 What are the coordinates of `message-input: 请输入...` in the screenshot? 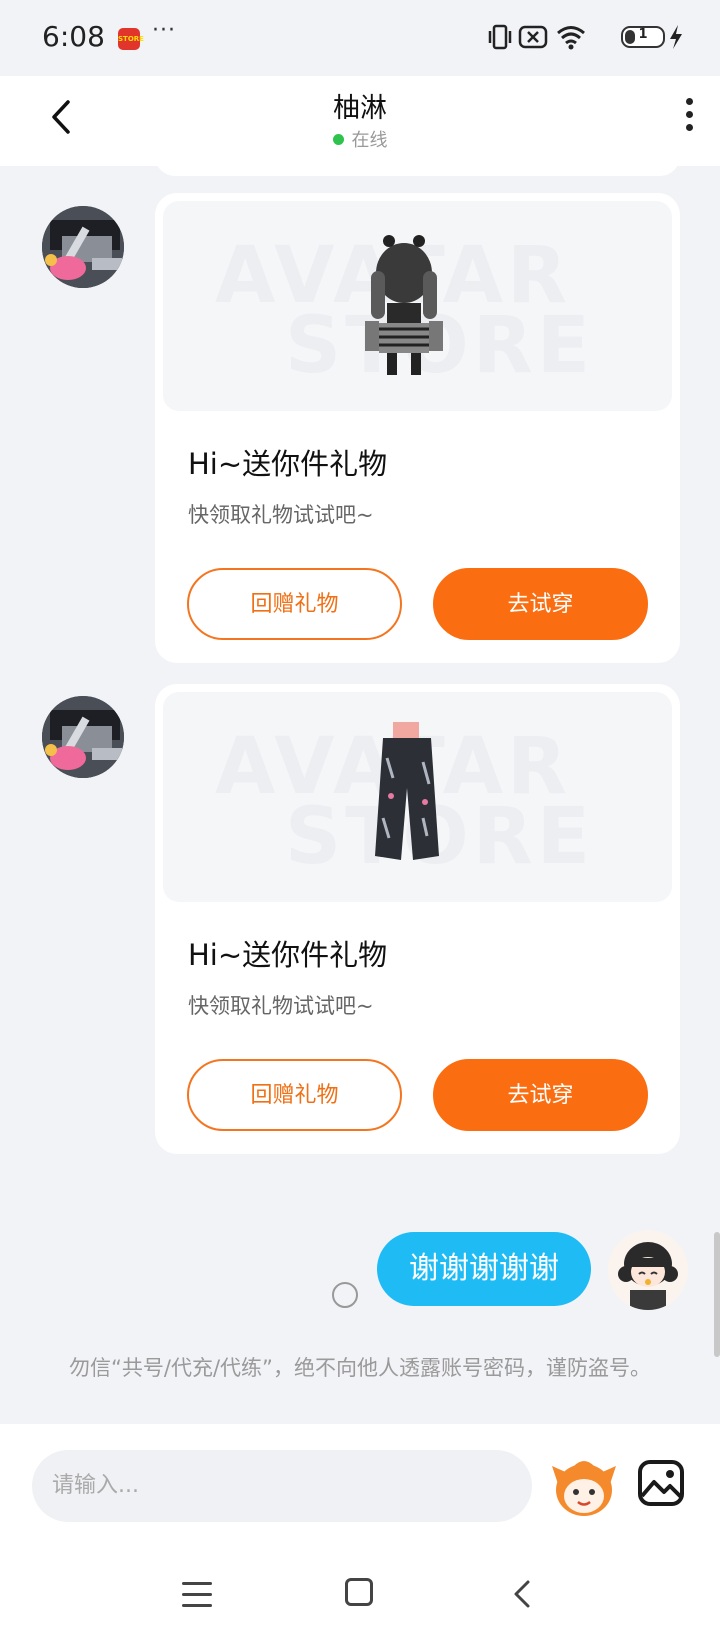 It's located at (282, 1486).